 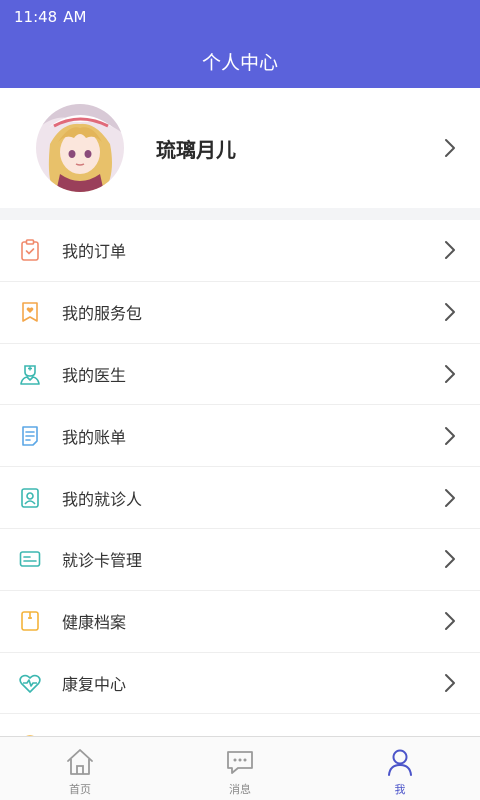 I want to click on menu-item-label: 健康档案, so click(x=94, y=623).